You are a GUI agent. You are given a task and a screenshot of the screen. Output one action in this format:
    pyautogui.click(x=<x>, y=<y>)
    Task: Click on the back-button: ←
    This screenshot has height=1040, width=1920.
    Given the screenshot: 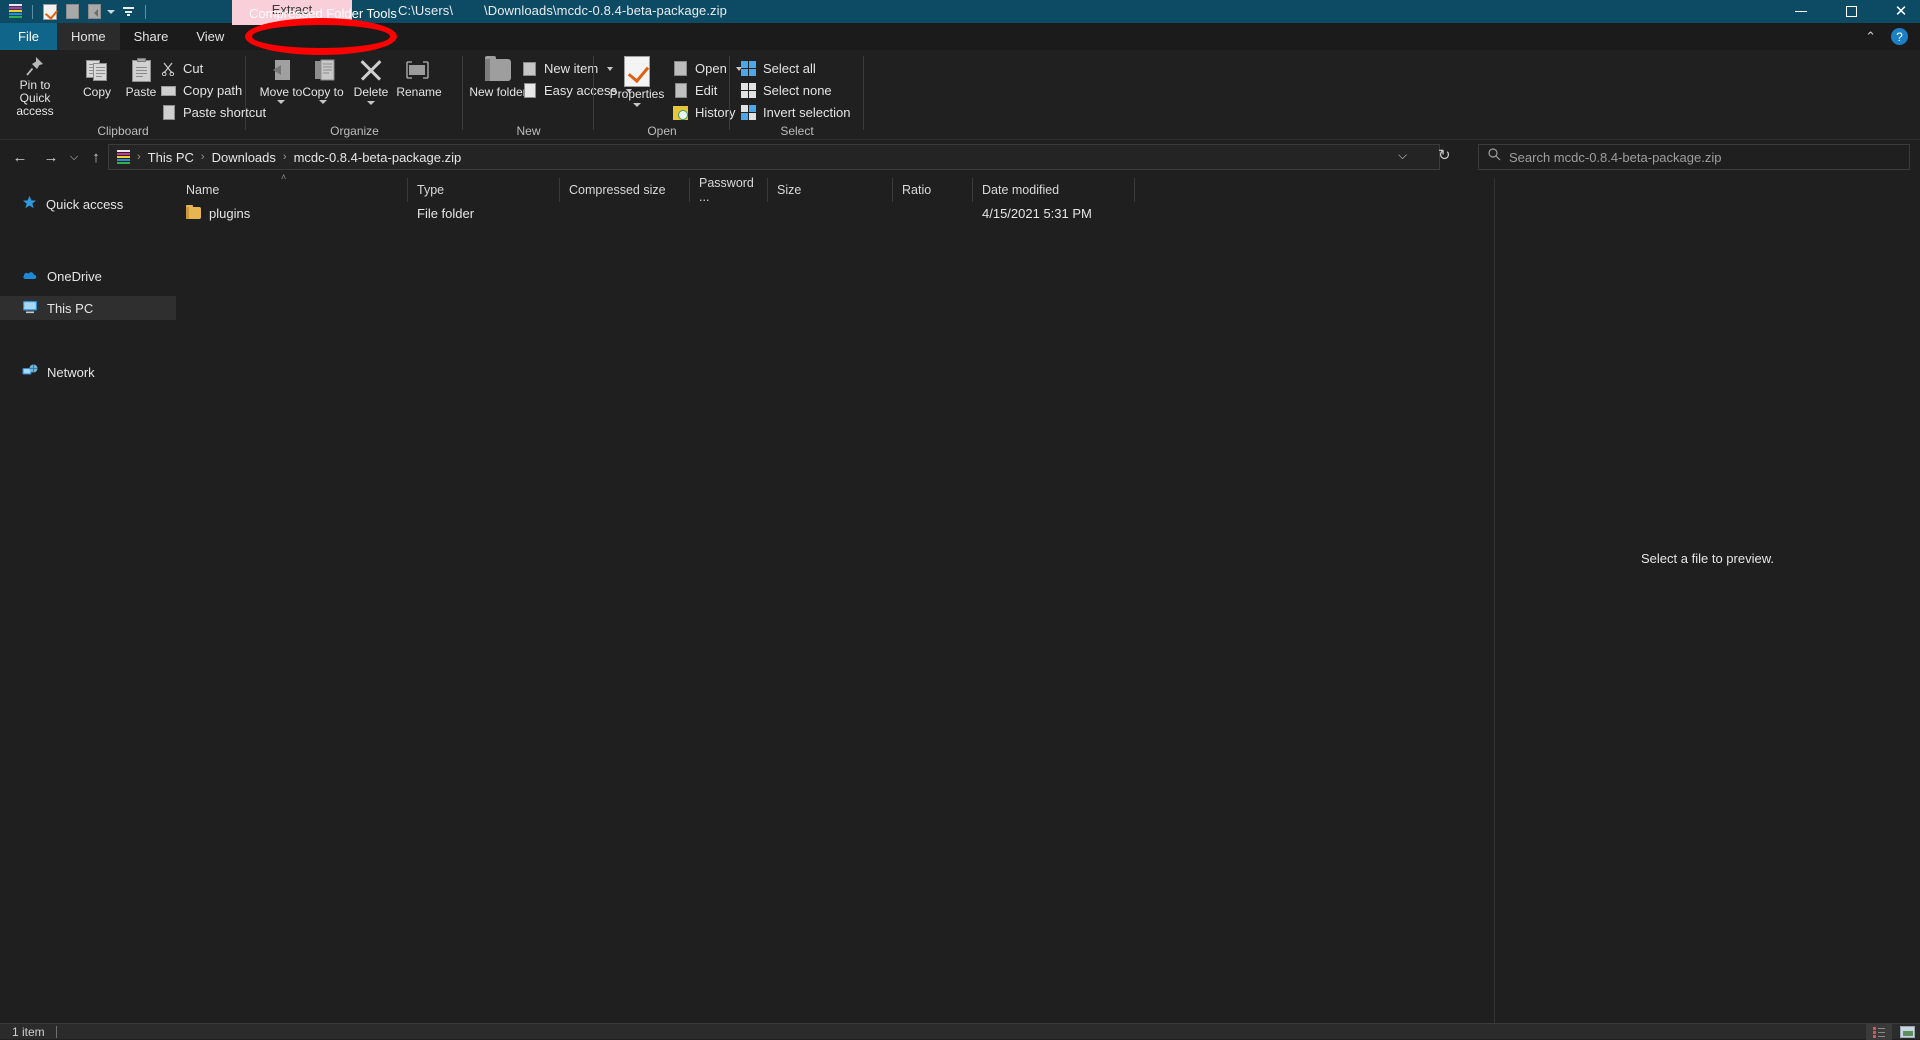 What is the action you would take?
    pyautogui.click(x=20, y=157)
    